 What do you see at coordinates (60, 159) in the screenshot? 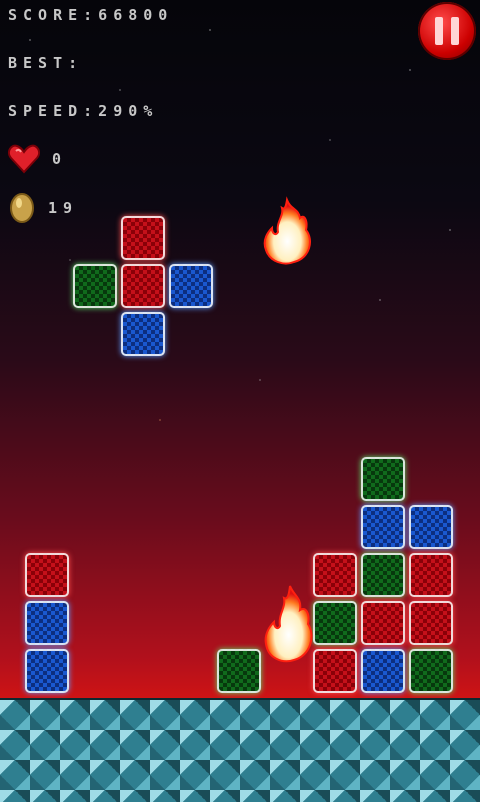
I see `lives-count: 0` at bounding box center [60, 159].